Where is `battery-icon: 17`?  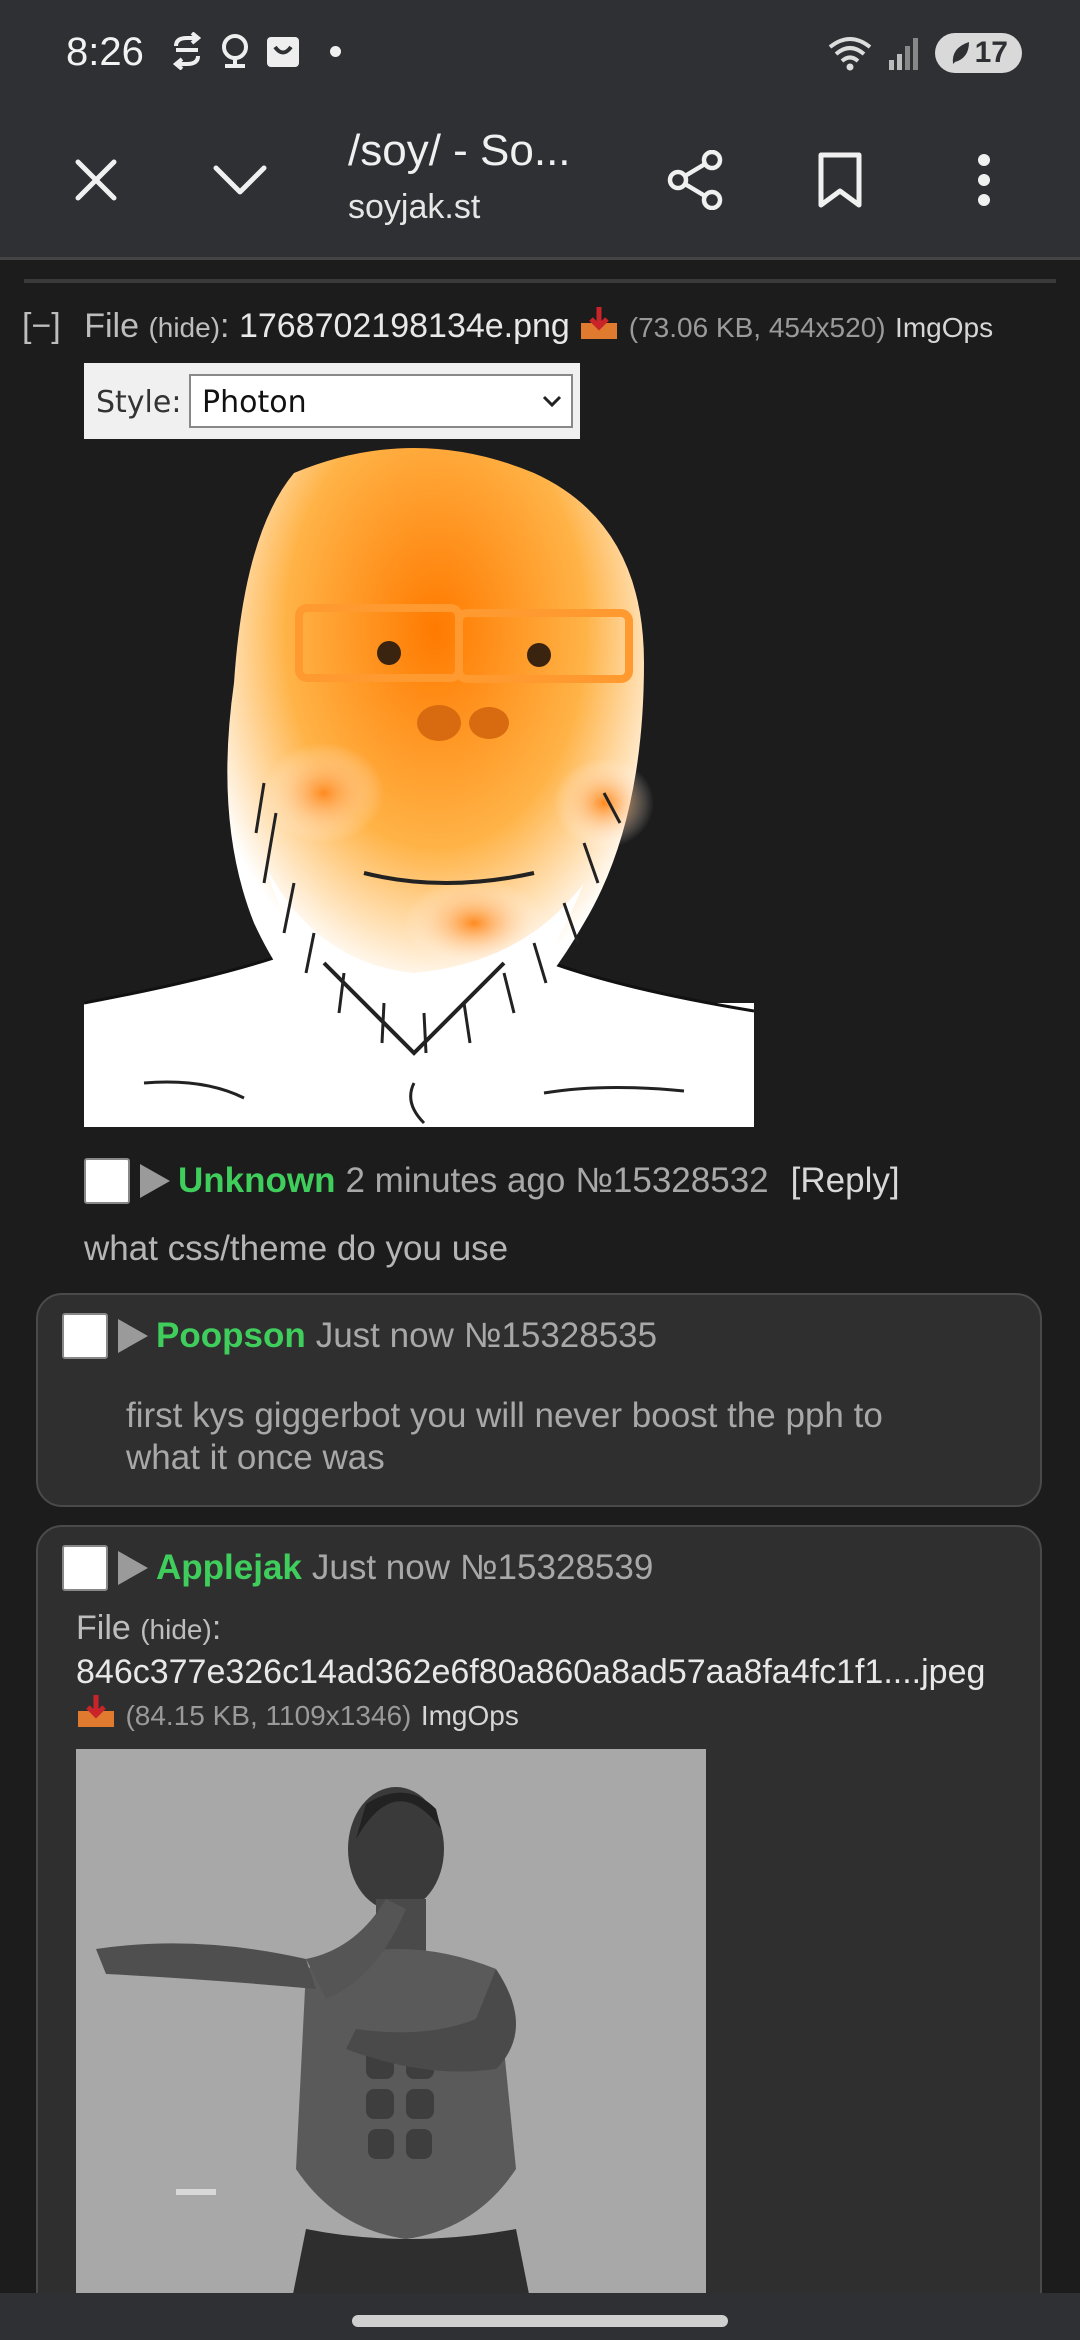
battery-icon: 17 is located at coordinates (978, 53).